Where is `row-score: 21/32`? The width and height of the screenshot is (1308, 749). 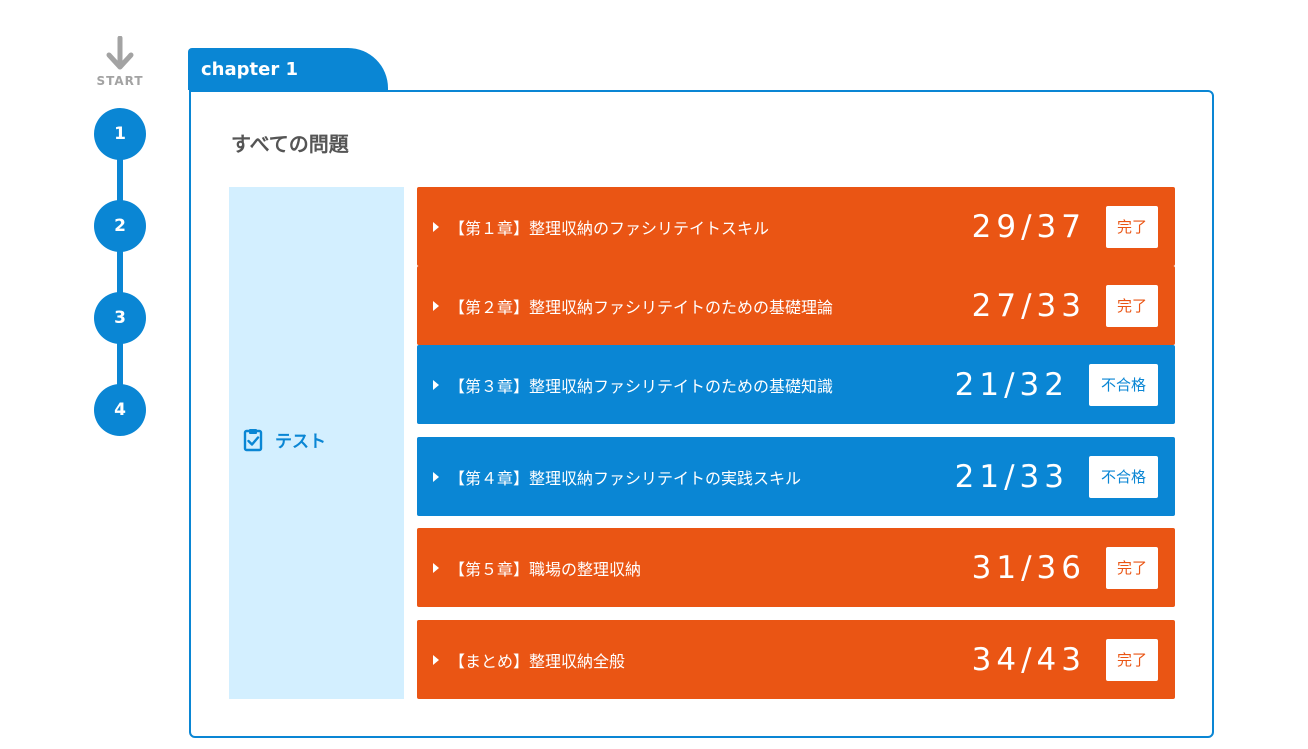
row-score: 21/32 is located at coordinates (1011, 384).